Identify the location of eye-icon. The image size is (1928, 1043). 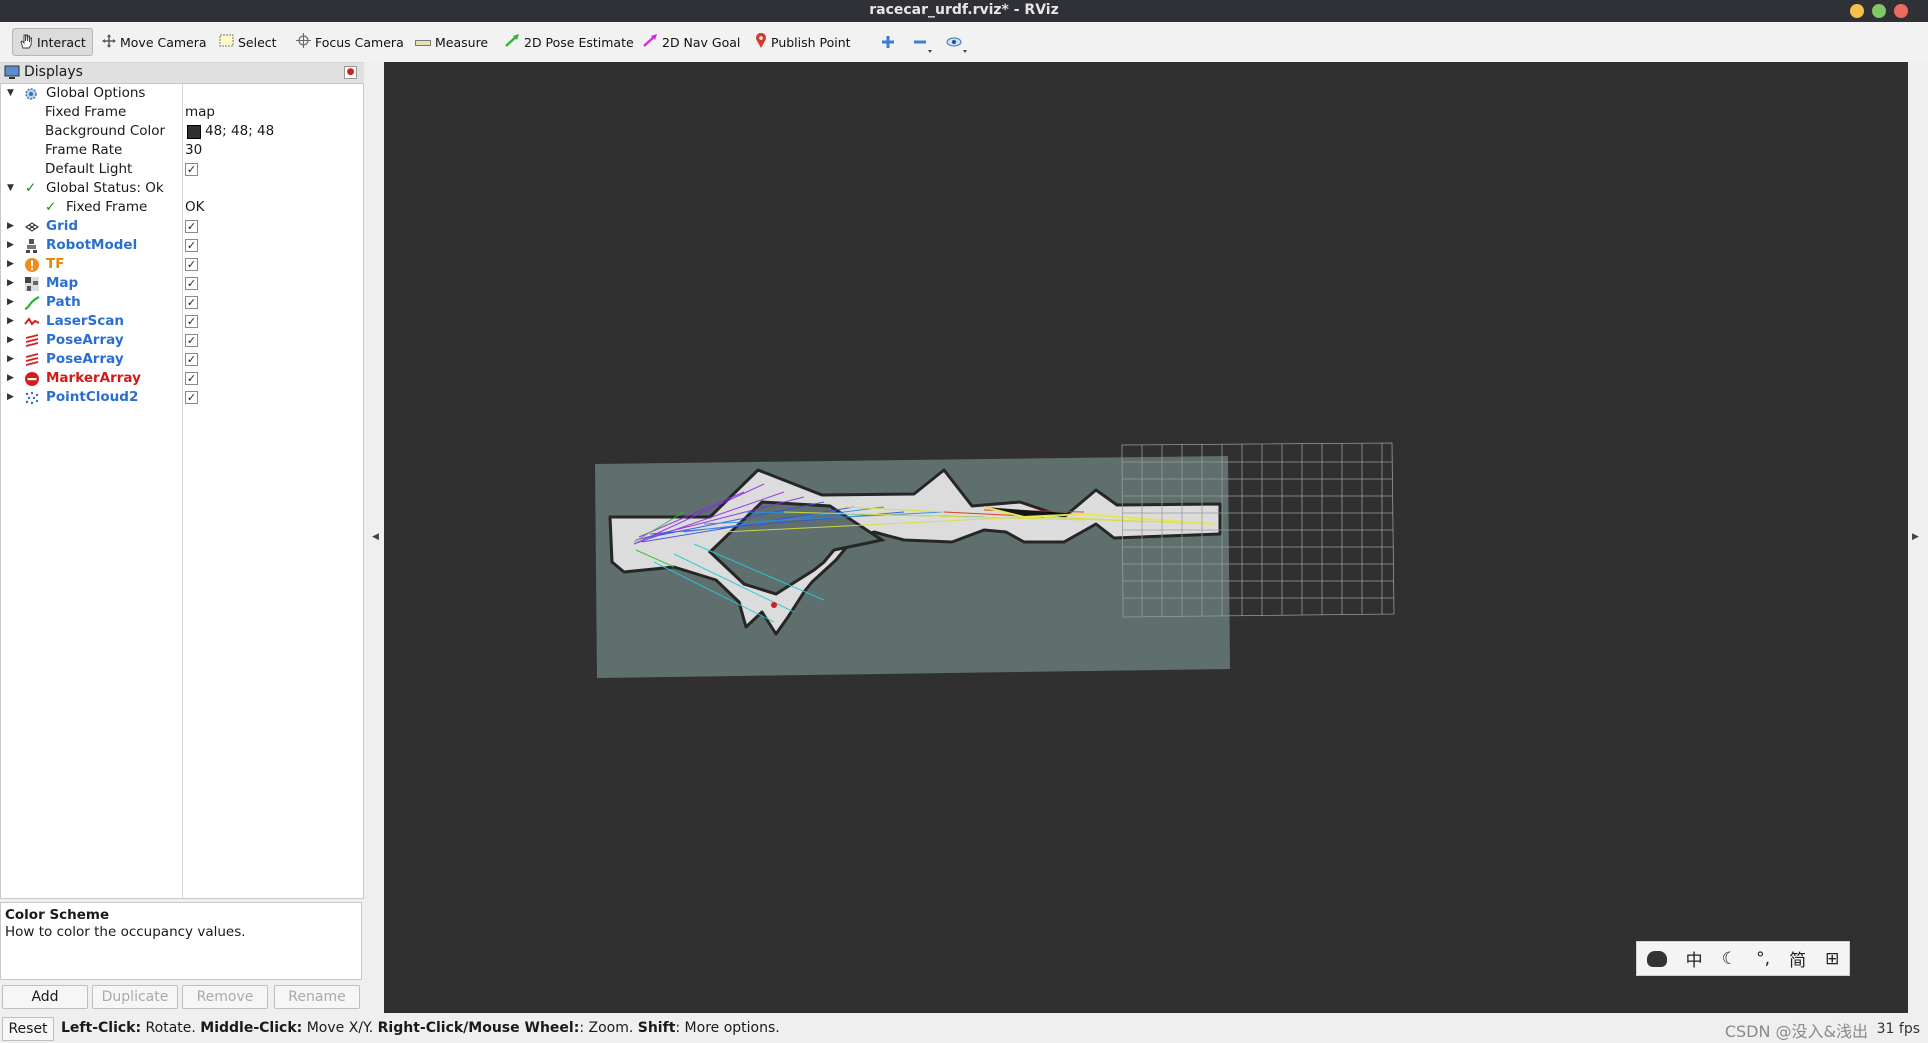
(956, 45).